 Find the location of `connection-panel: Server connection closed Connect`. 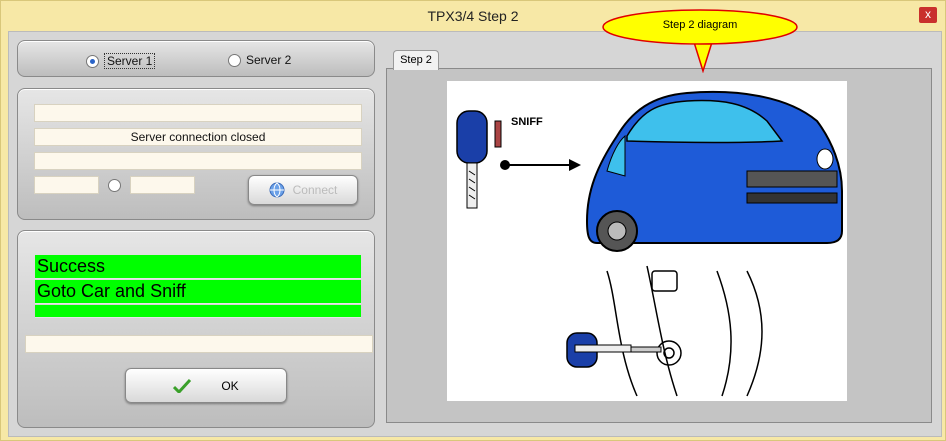

connection-panel: Server connection closed Connect is located at coordinates (196, 154).